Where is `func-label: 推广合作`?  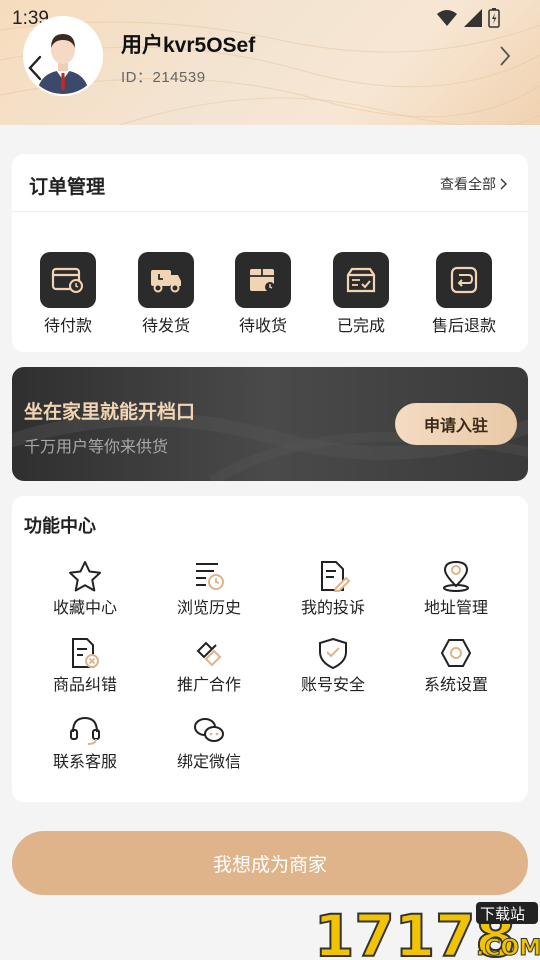
func-label: 推广合作 is located at coordinates (208, 685).